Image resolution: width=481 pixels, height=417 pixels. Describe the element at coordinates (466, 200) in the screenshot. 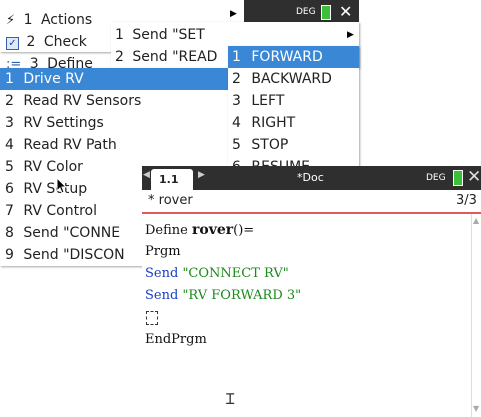

I see `line-counter: 3/3` at that location.